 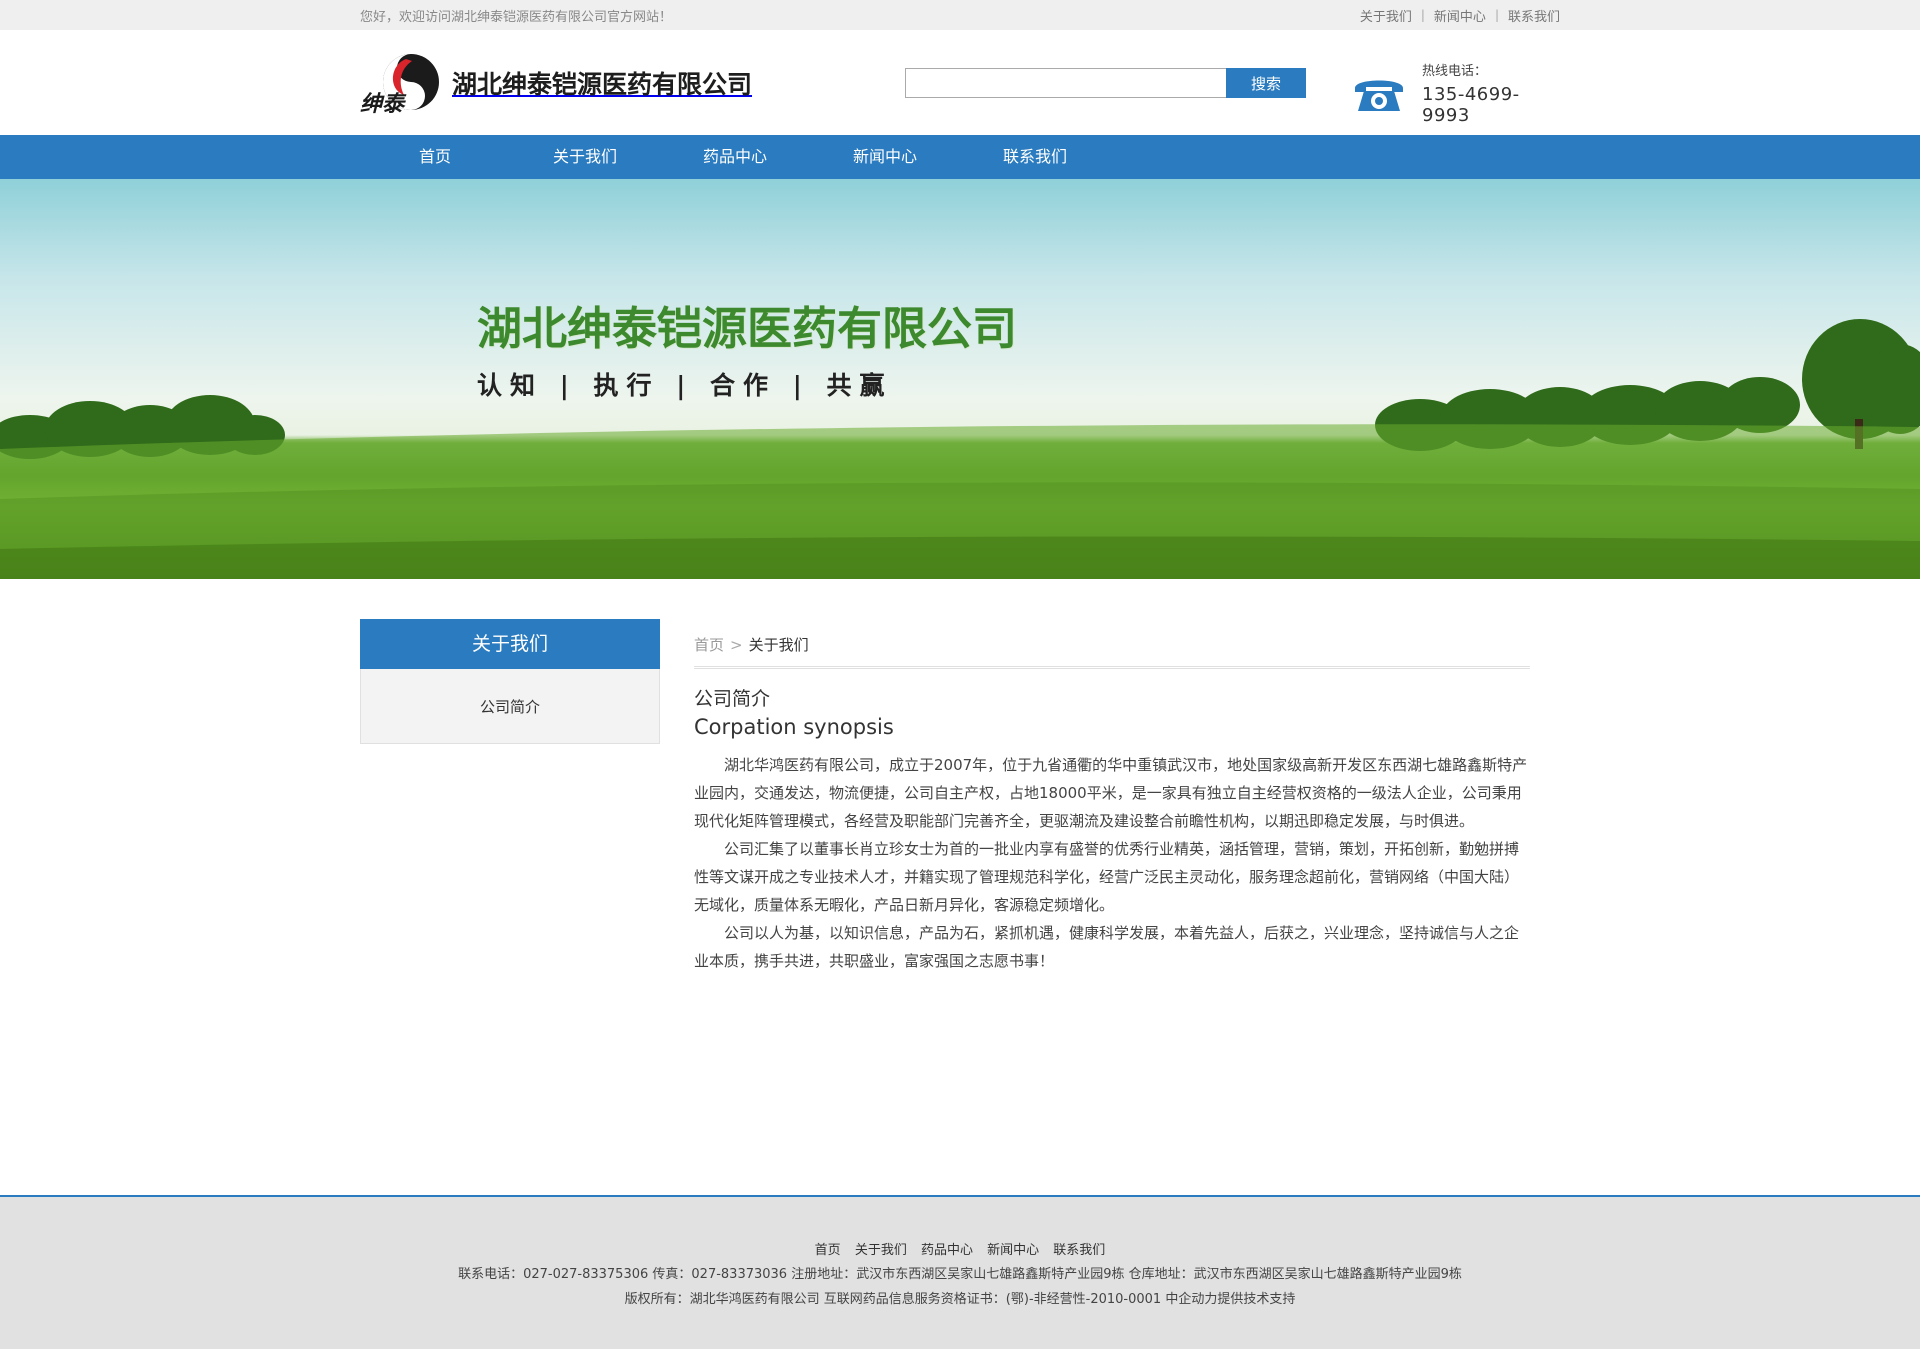 I want to click on banner-slogan: 认知 | 执行 | 合作 | 共赢, so click(x=685, y=385).